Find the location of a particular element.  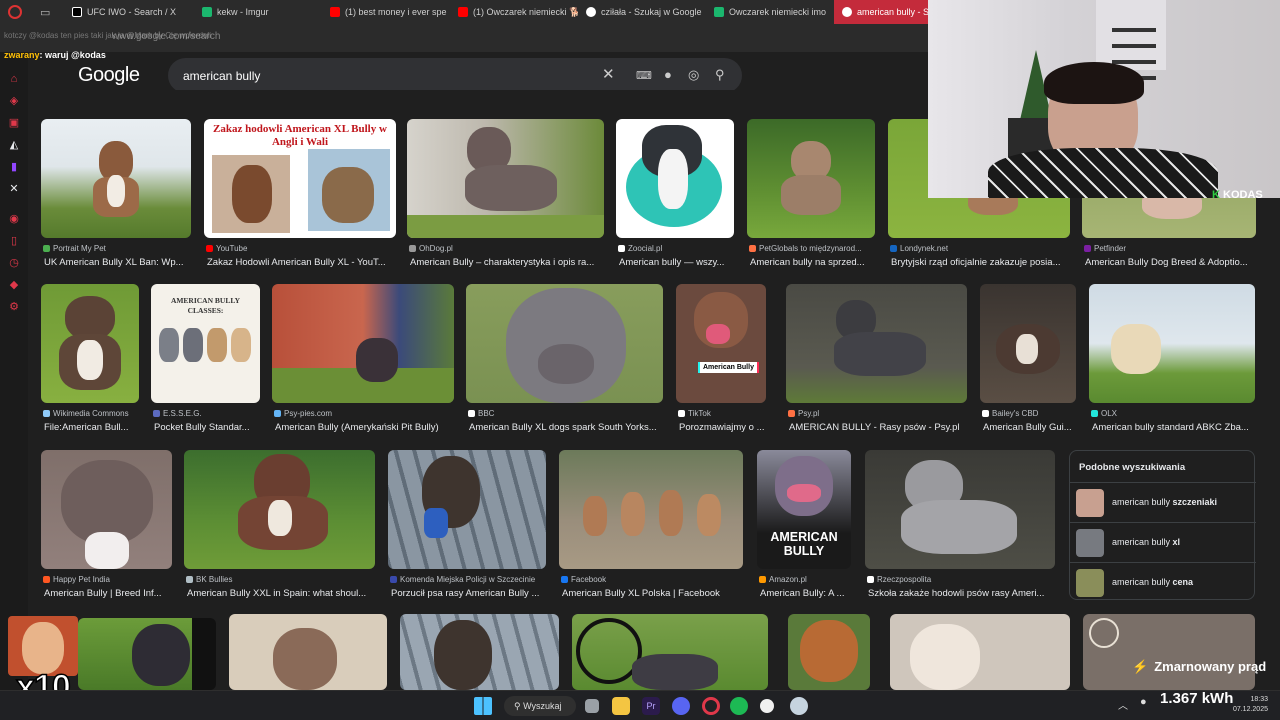

related-label: american bully szczeniaki is located at coordinates (1164, 502).